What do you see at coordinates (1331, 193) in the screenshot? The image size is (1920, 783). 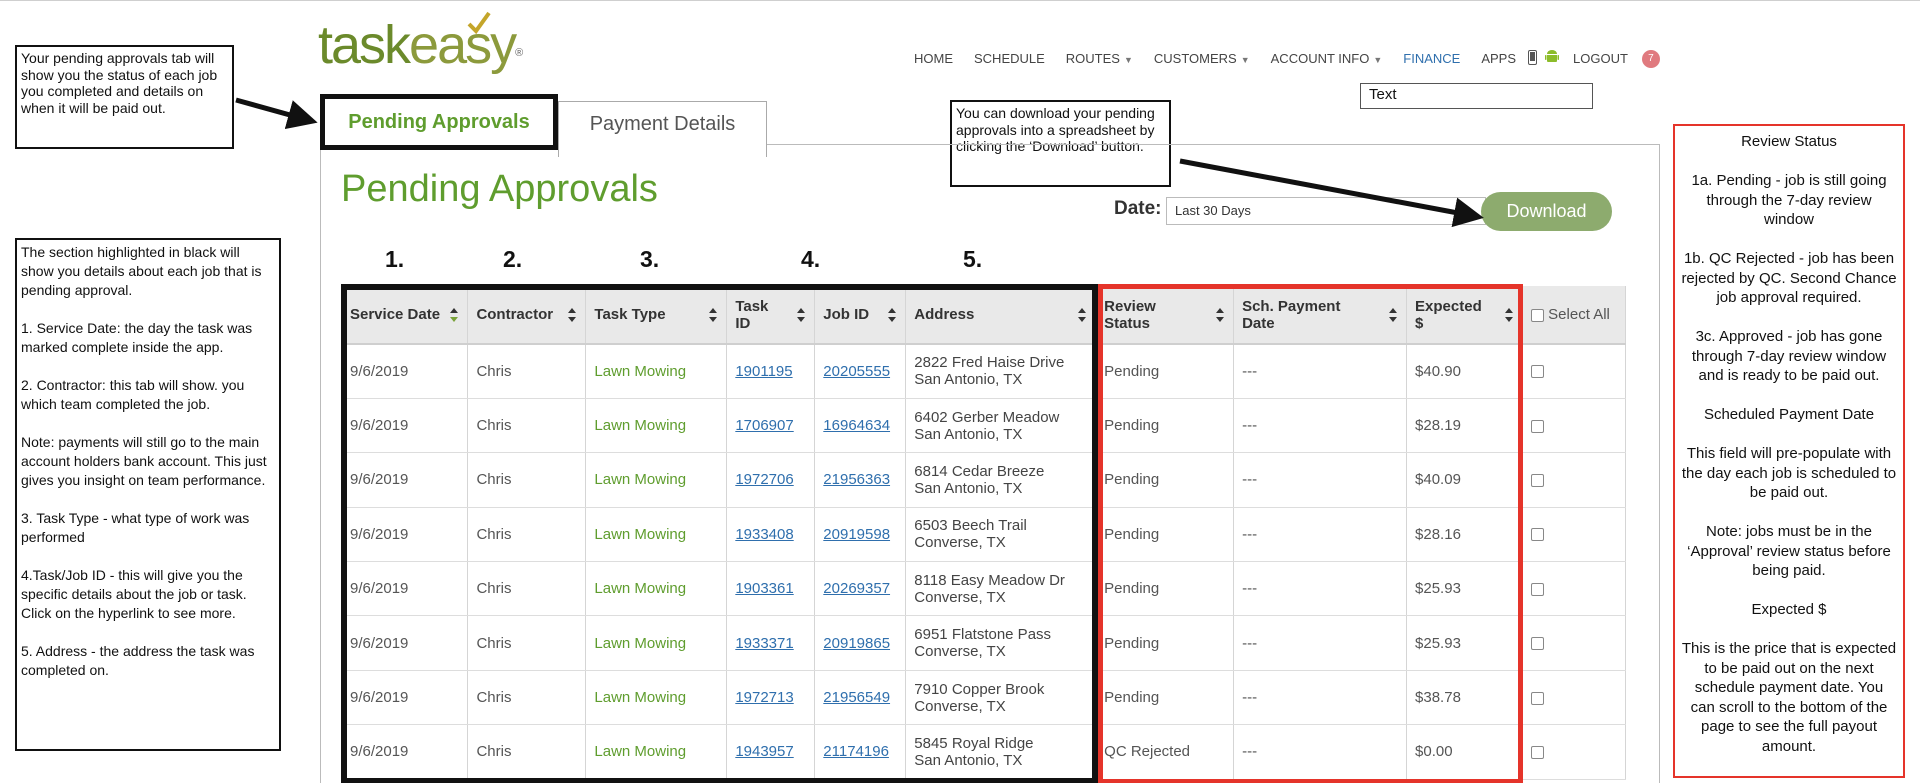 I see `arrow-to-download` at bounding box center [1331, 193].